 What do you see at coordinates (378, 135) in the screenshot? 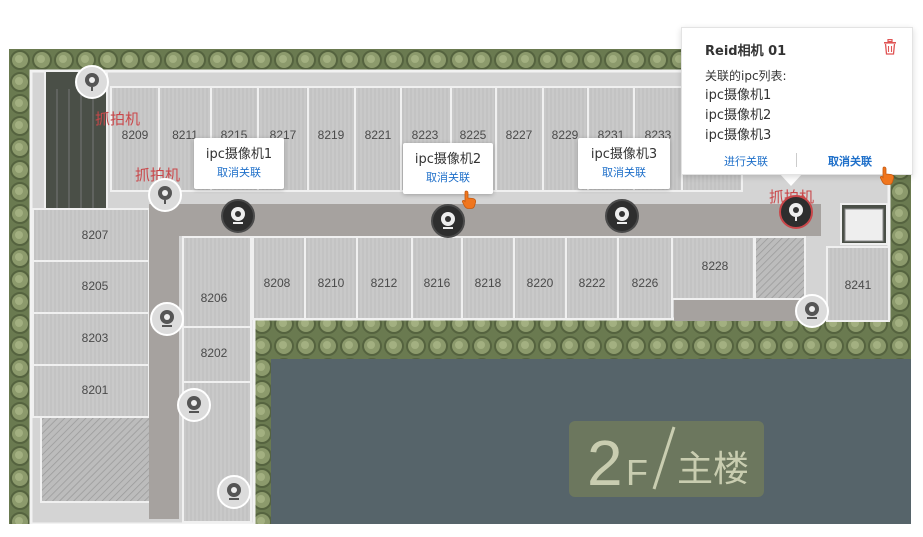
I see `room-label: 8221` at bounding box center [378, 135].